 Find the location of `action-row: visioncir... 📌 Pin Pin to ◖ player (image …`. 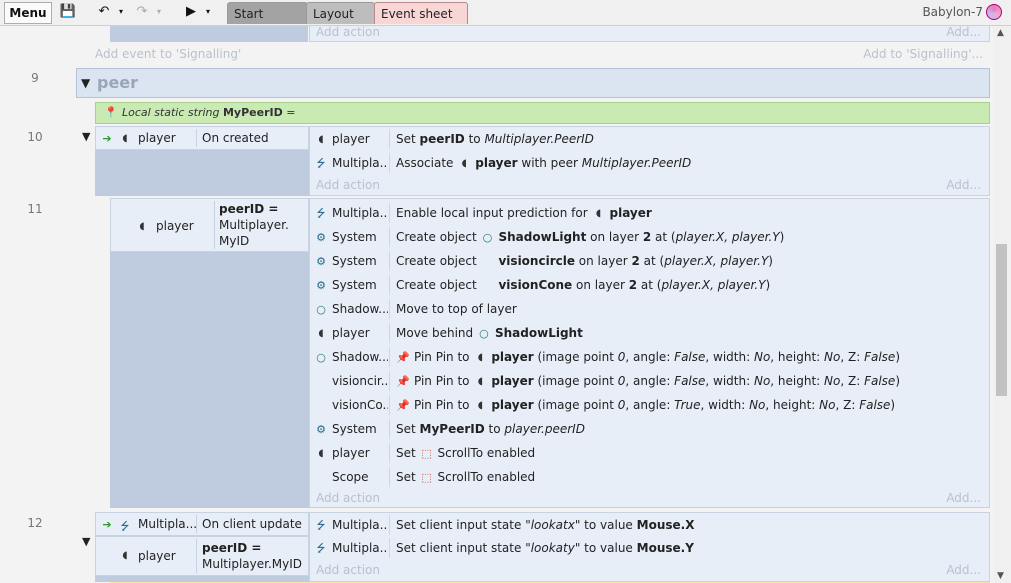

action-row: visioncir... 📌 Pin Pin to ◖ player (image … is located at coordinates (649, 381).